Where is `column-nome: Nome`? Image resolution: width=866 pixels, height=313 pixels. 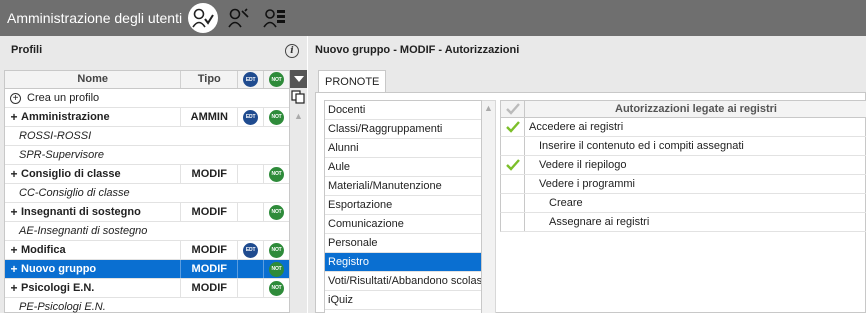 column-nome: Nome is located at coordinates (92, 79).